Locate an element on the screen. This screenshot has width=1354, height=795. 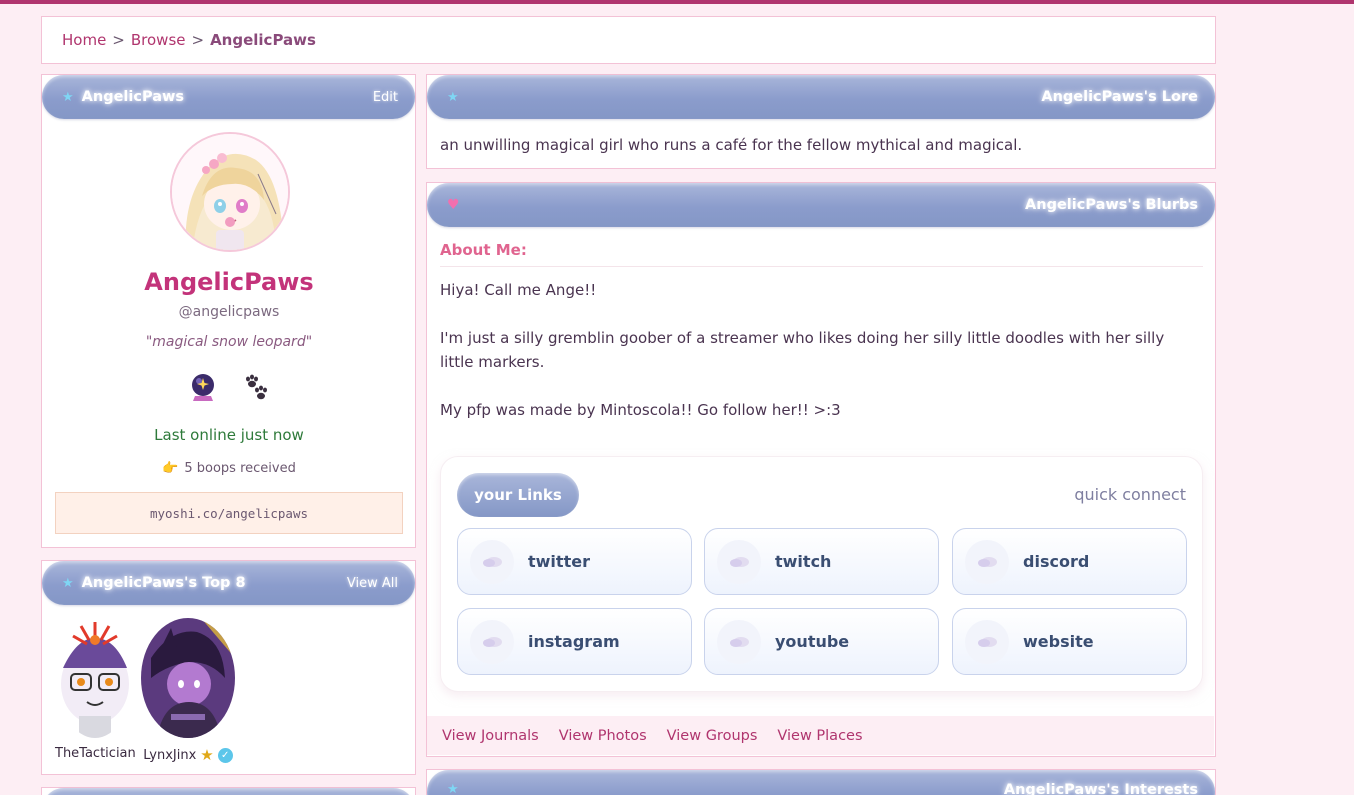
badges is located at coordinates (229, 388).